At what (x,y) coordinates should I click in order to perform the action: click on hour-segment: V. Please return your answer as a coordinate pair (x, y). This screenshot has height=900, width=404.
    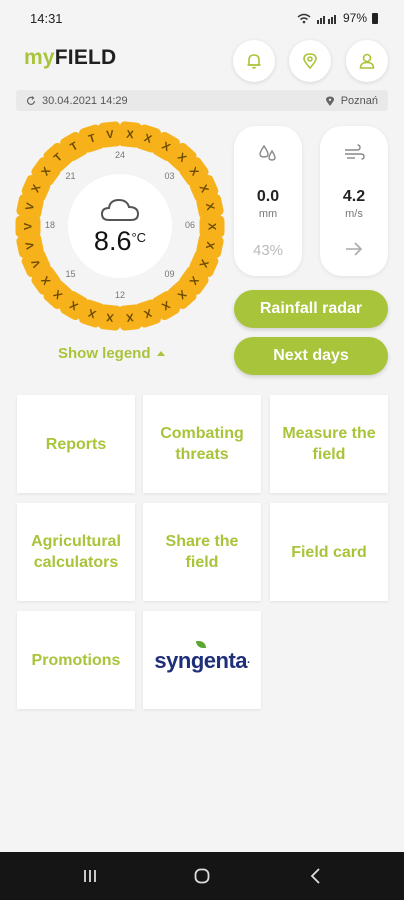
    Looking at the image, I should click on (110, 134).